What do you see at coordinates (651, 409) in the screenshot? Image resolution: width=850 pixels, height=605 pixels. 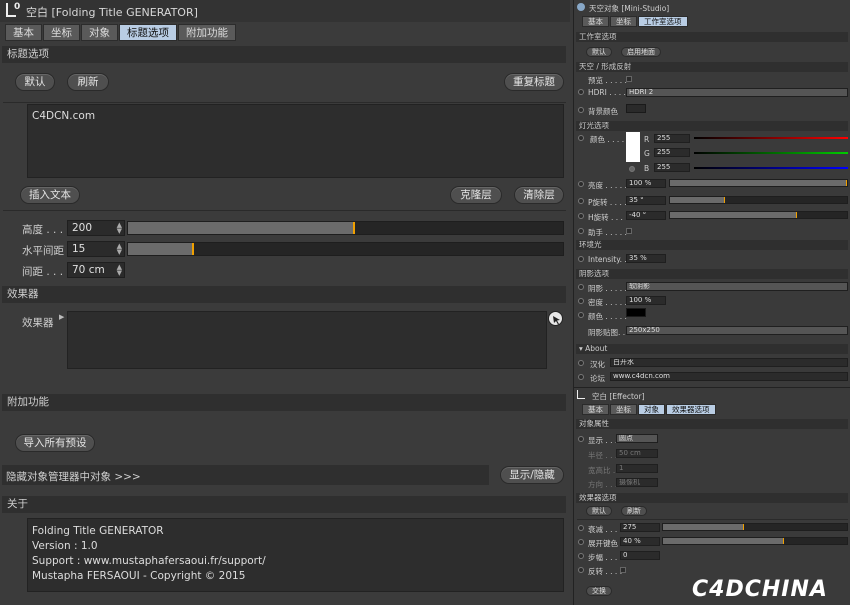 I see `eff-tab-object: 对象` at bounding box center [651, 409].